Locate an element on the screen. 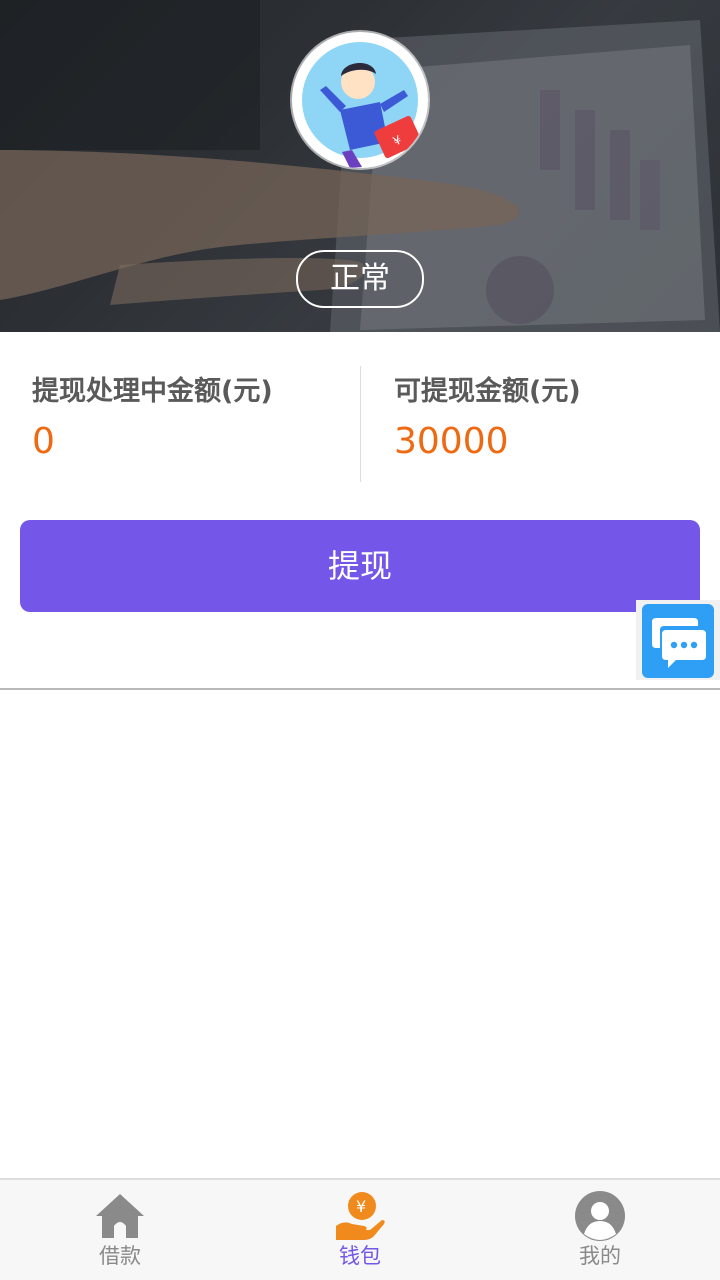 This screenshot has height=1280, width=720. withdraw-button: 提现 is located at coordinates (360, 566).